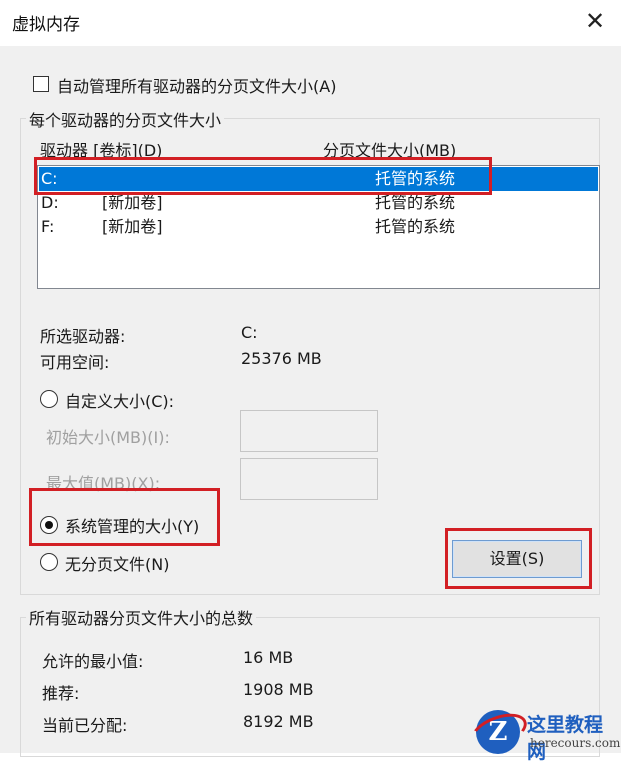 This screenshot has height=764, width=621. I want to click on current-allocated-value: 8192 MB, so click(278, 721).